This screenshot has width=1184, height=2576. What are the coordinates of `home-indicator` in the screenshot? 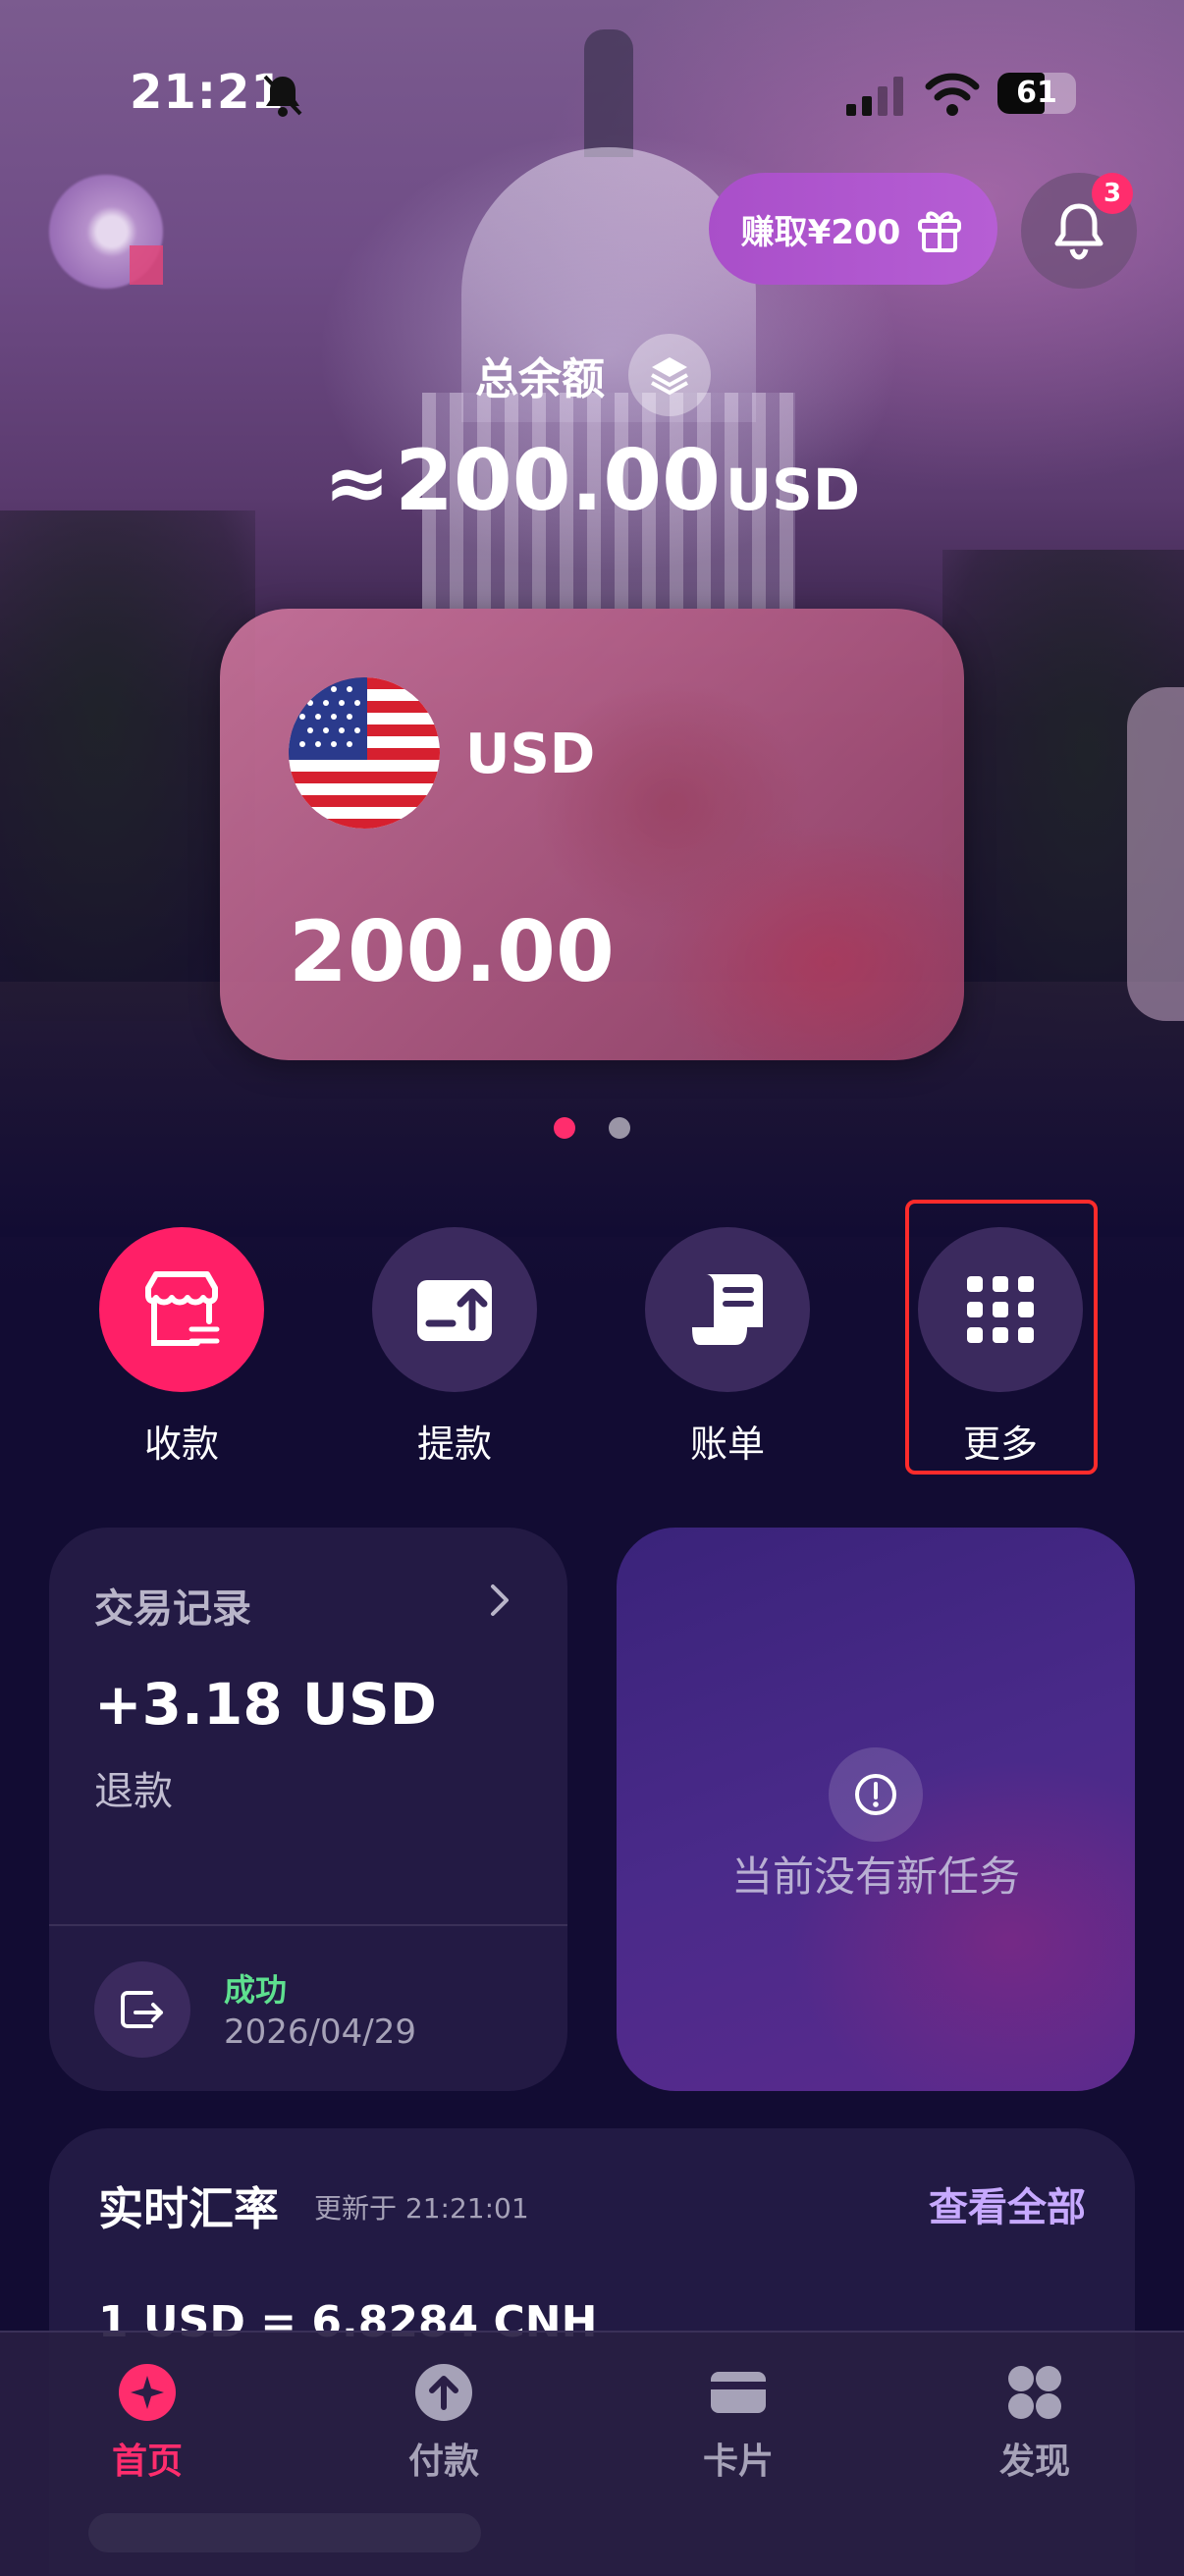 It's located at (285, 2532).